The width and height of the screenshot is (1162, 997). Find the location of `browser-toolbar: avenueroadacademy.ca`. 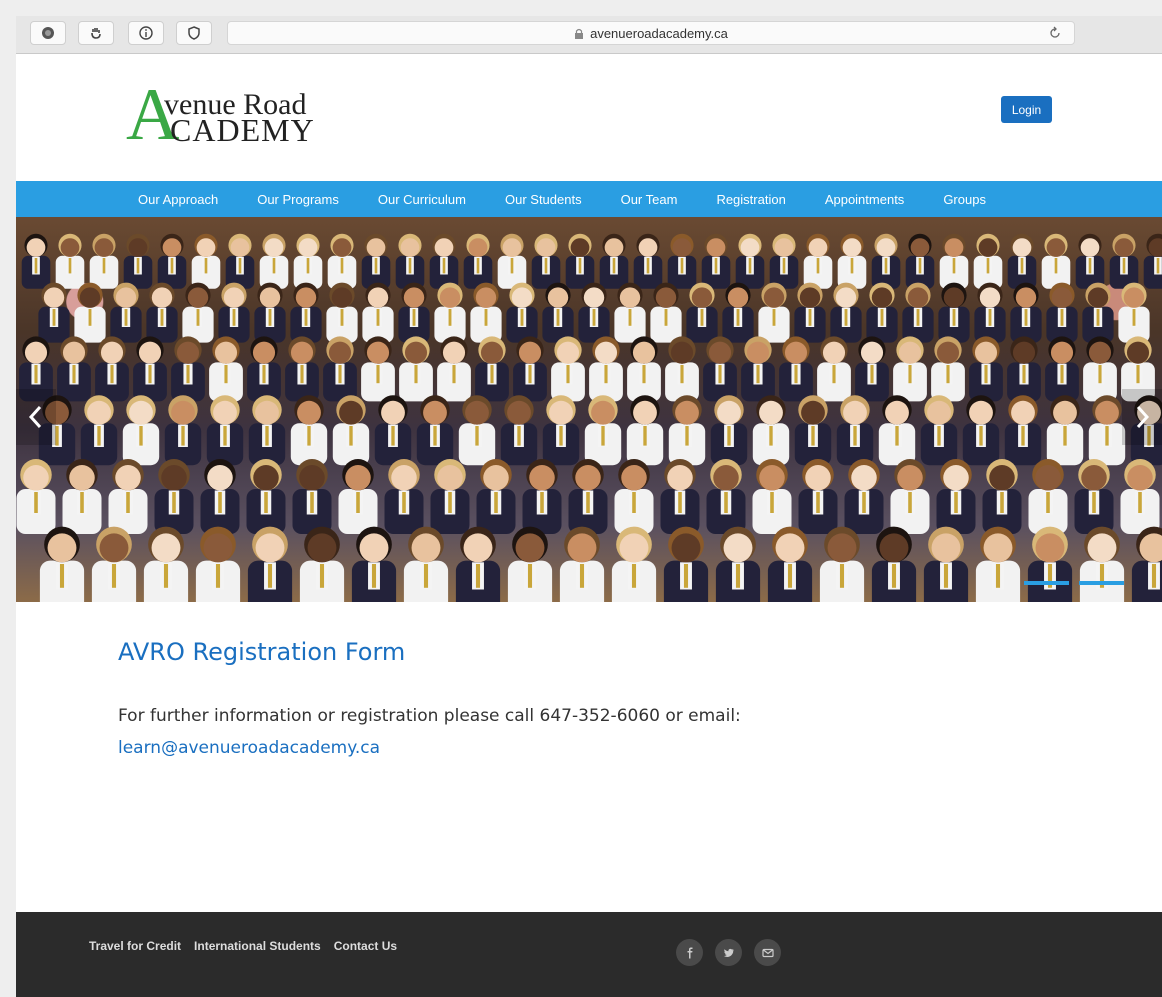

browser-toolbar: avenueroadacademy.ca is located at coordinates (589, 35).